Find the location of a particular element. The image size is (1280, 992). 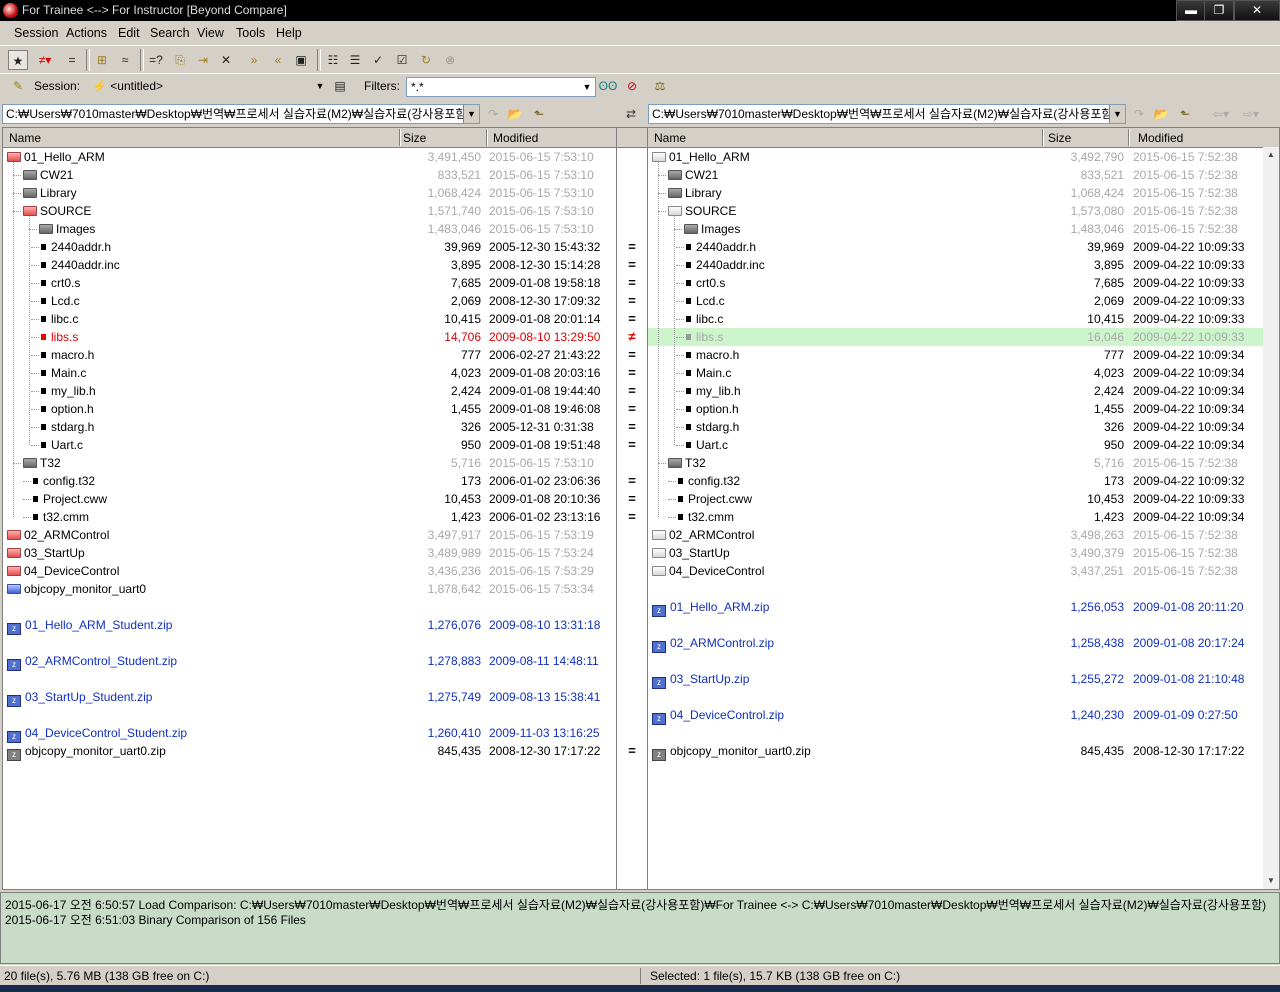

filters-input: *.* ▼ is located at coordinates (501, 87).